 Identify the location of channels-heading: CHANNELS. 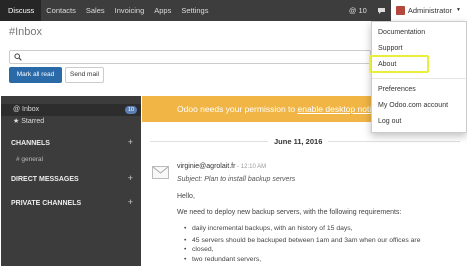
(76, 143).